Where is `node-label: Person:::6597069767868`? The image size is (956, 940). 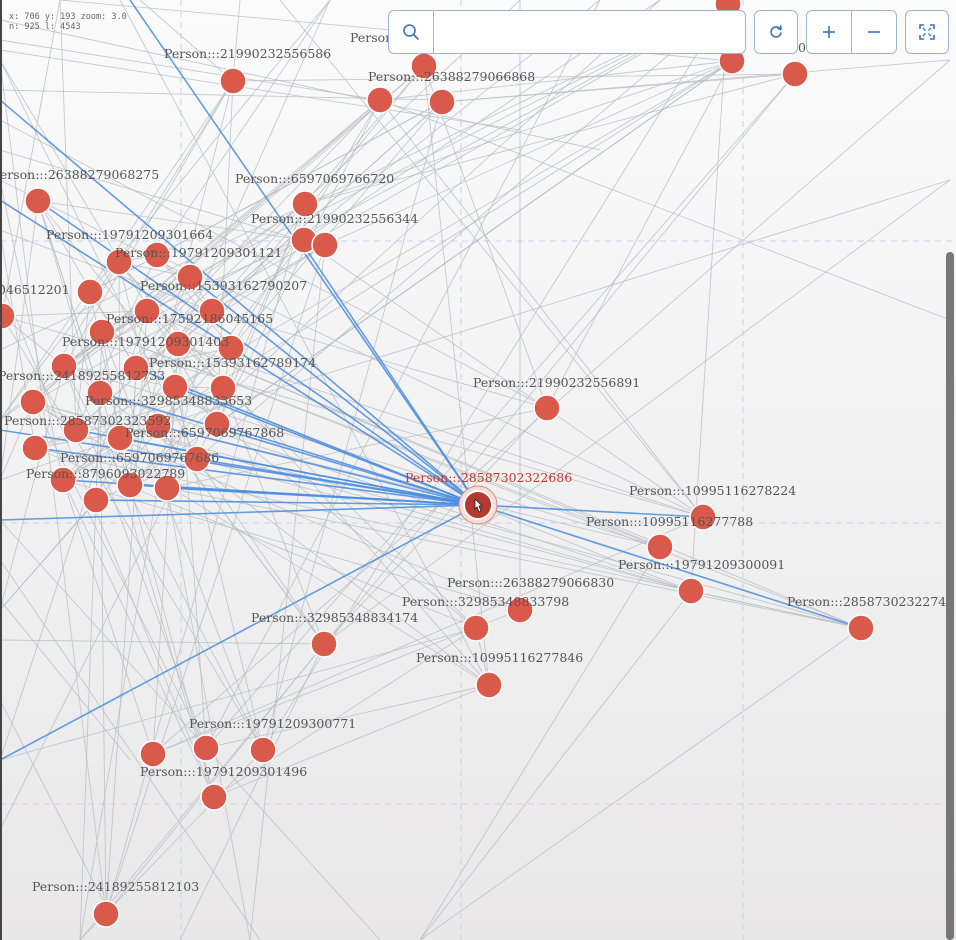
node-label: Person:::6597069767868 is located at coordinates (204, 432).